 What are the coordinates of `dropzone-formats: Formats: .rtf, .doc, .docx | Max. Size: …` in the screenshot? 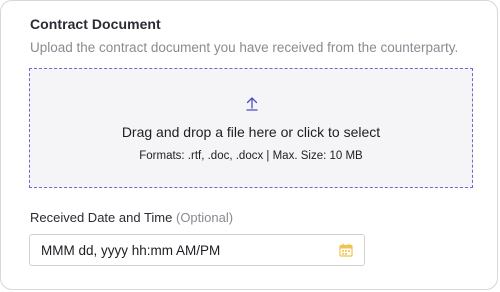 It's located at (251, 156).